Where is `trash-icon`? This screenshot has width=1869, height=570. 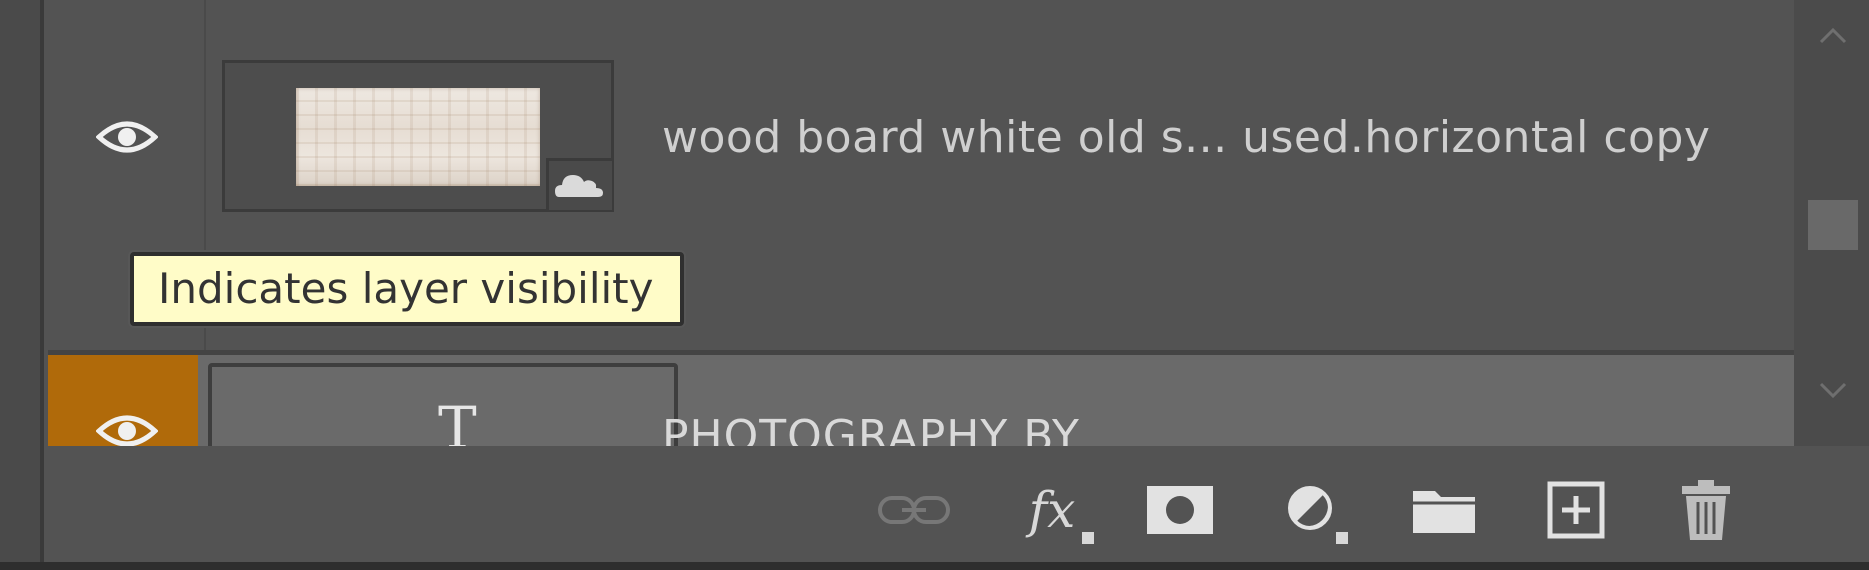
trash-icon is located at coordinates (1706, 510).